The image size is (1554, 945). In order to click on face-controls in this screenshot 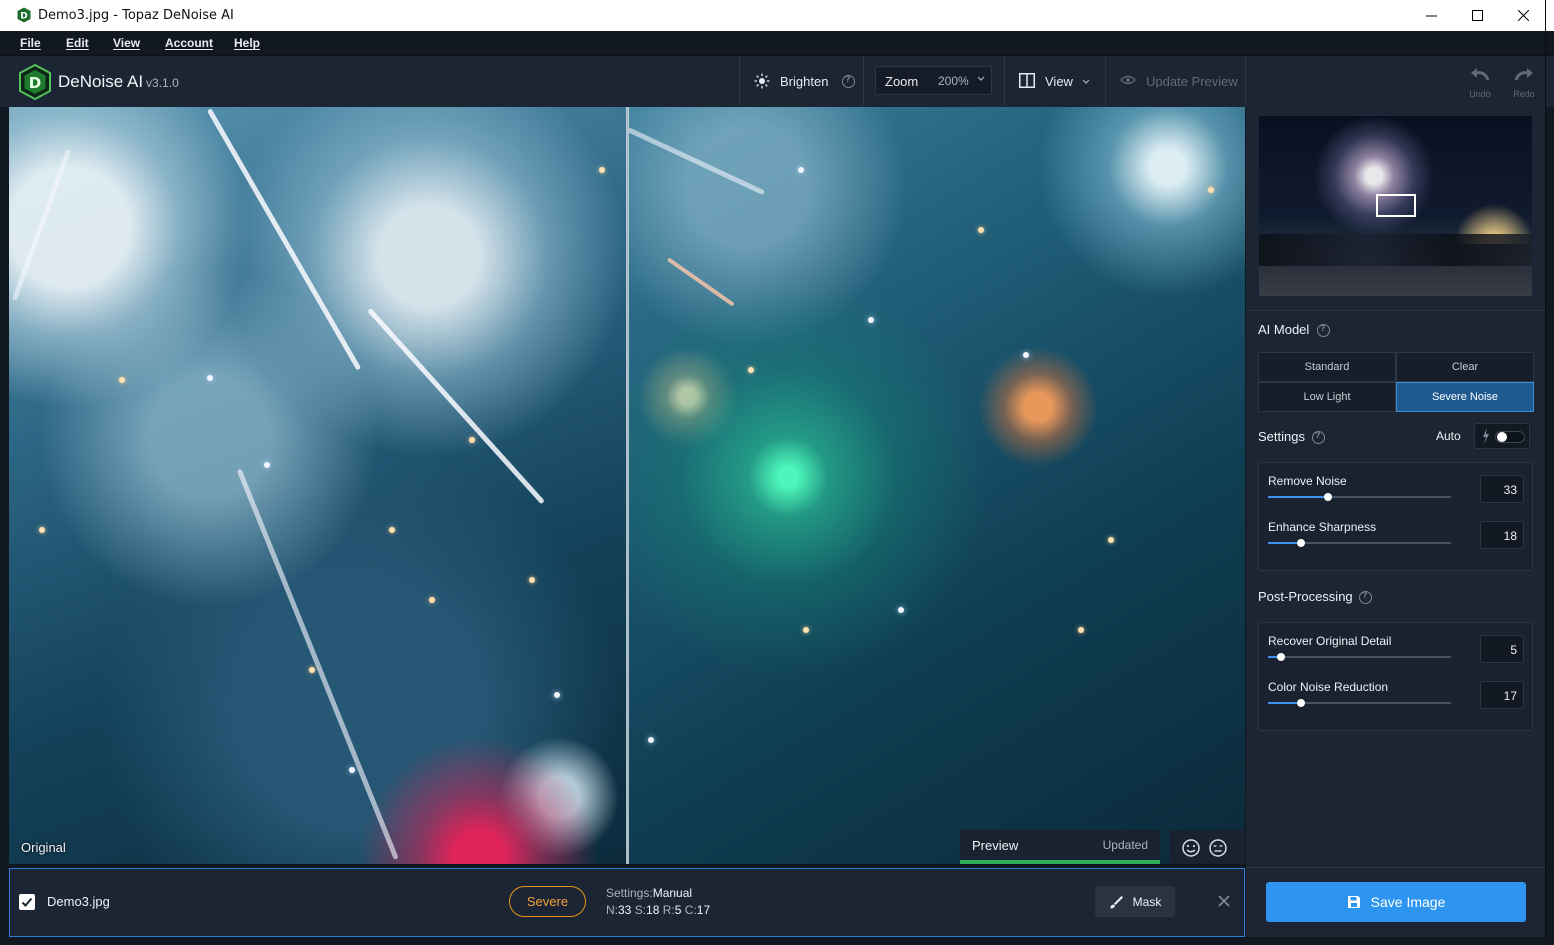, I will do `click(1207, 847)`.